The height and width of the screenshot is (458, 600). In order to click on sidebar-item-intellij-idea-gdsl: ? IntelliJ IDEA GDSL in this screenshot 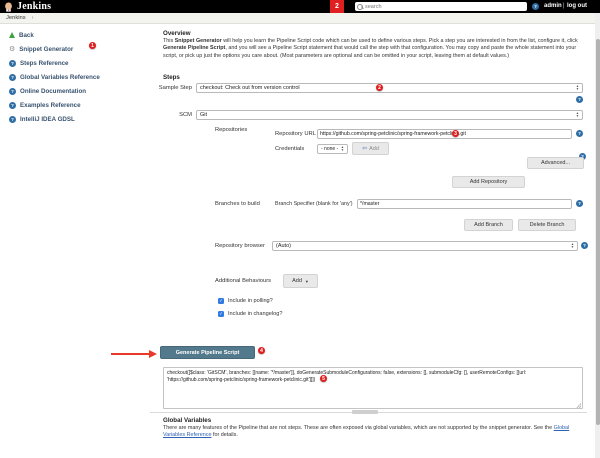, I will do `click(70, 119)`.